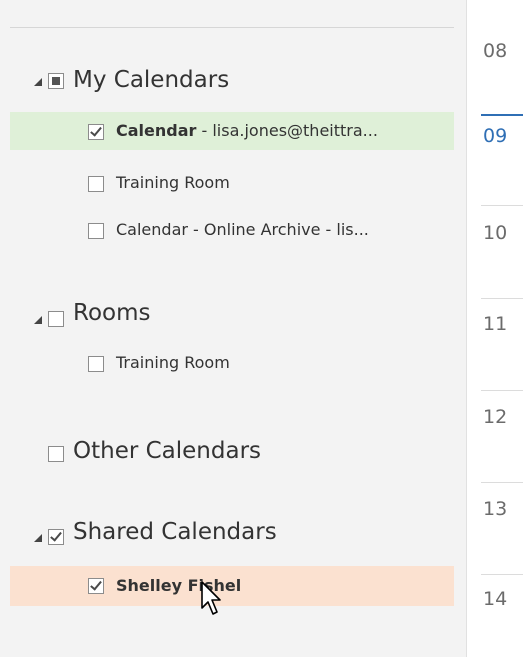 Image resolution: width=523 pixels, height=657 pixels. What do you see at coordinates (495, 509) in the screenshot?
I see `hour-label: 13` at bounding box center [495, 509].